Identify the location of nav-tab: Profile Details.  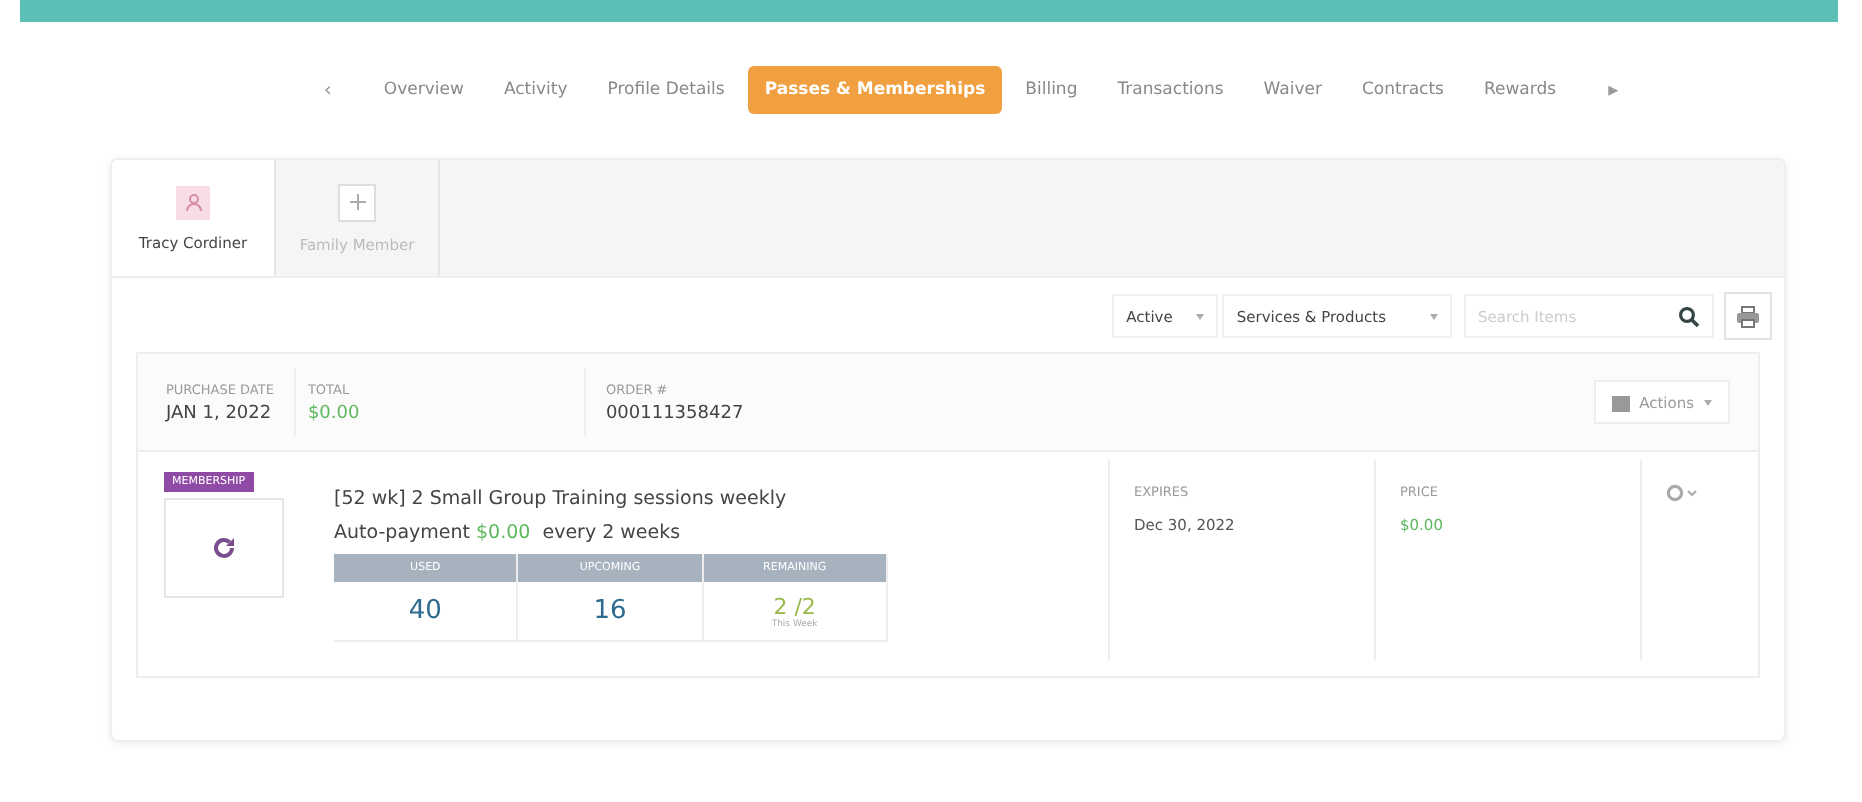
(666, 90).